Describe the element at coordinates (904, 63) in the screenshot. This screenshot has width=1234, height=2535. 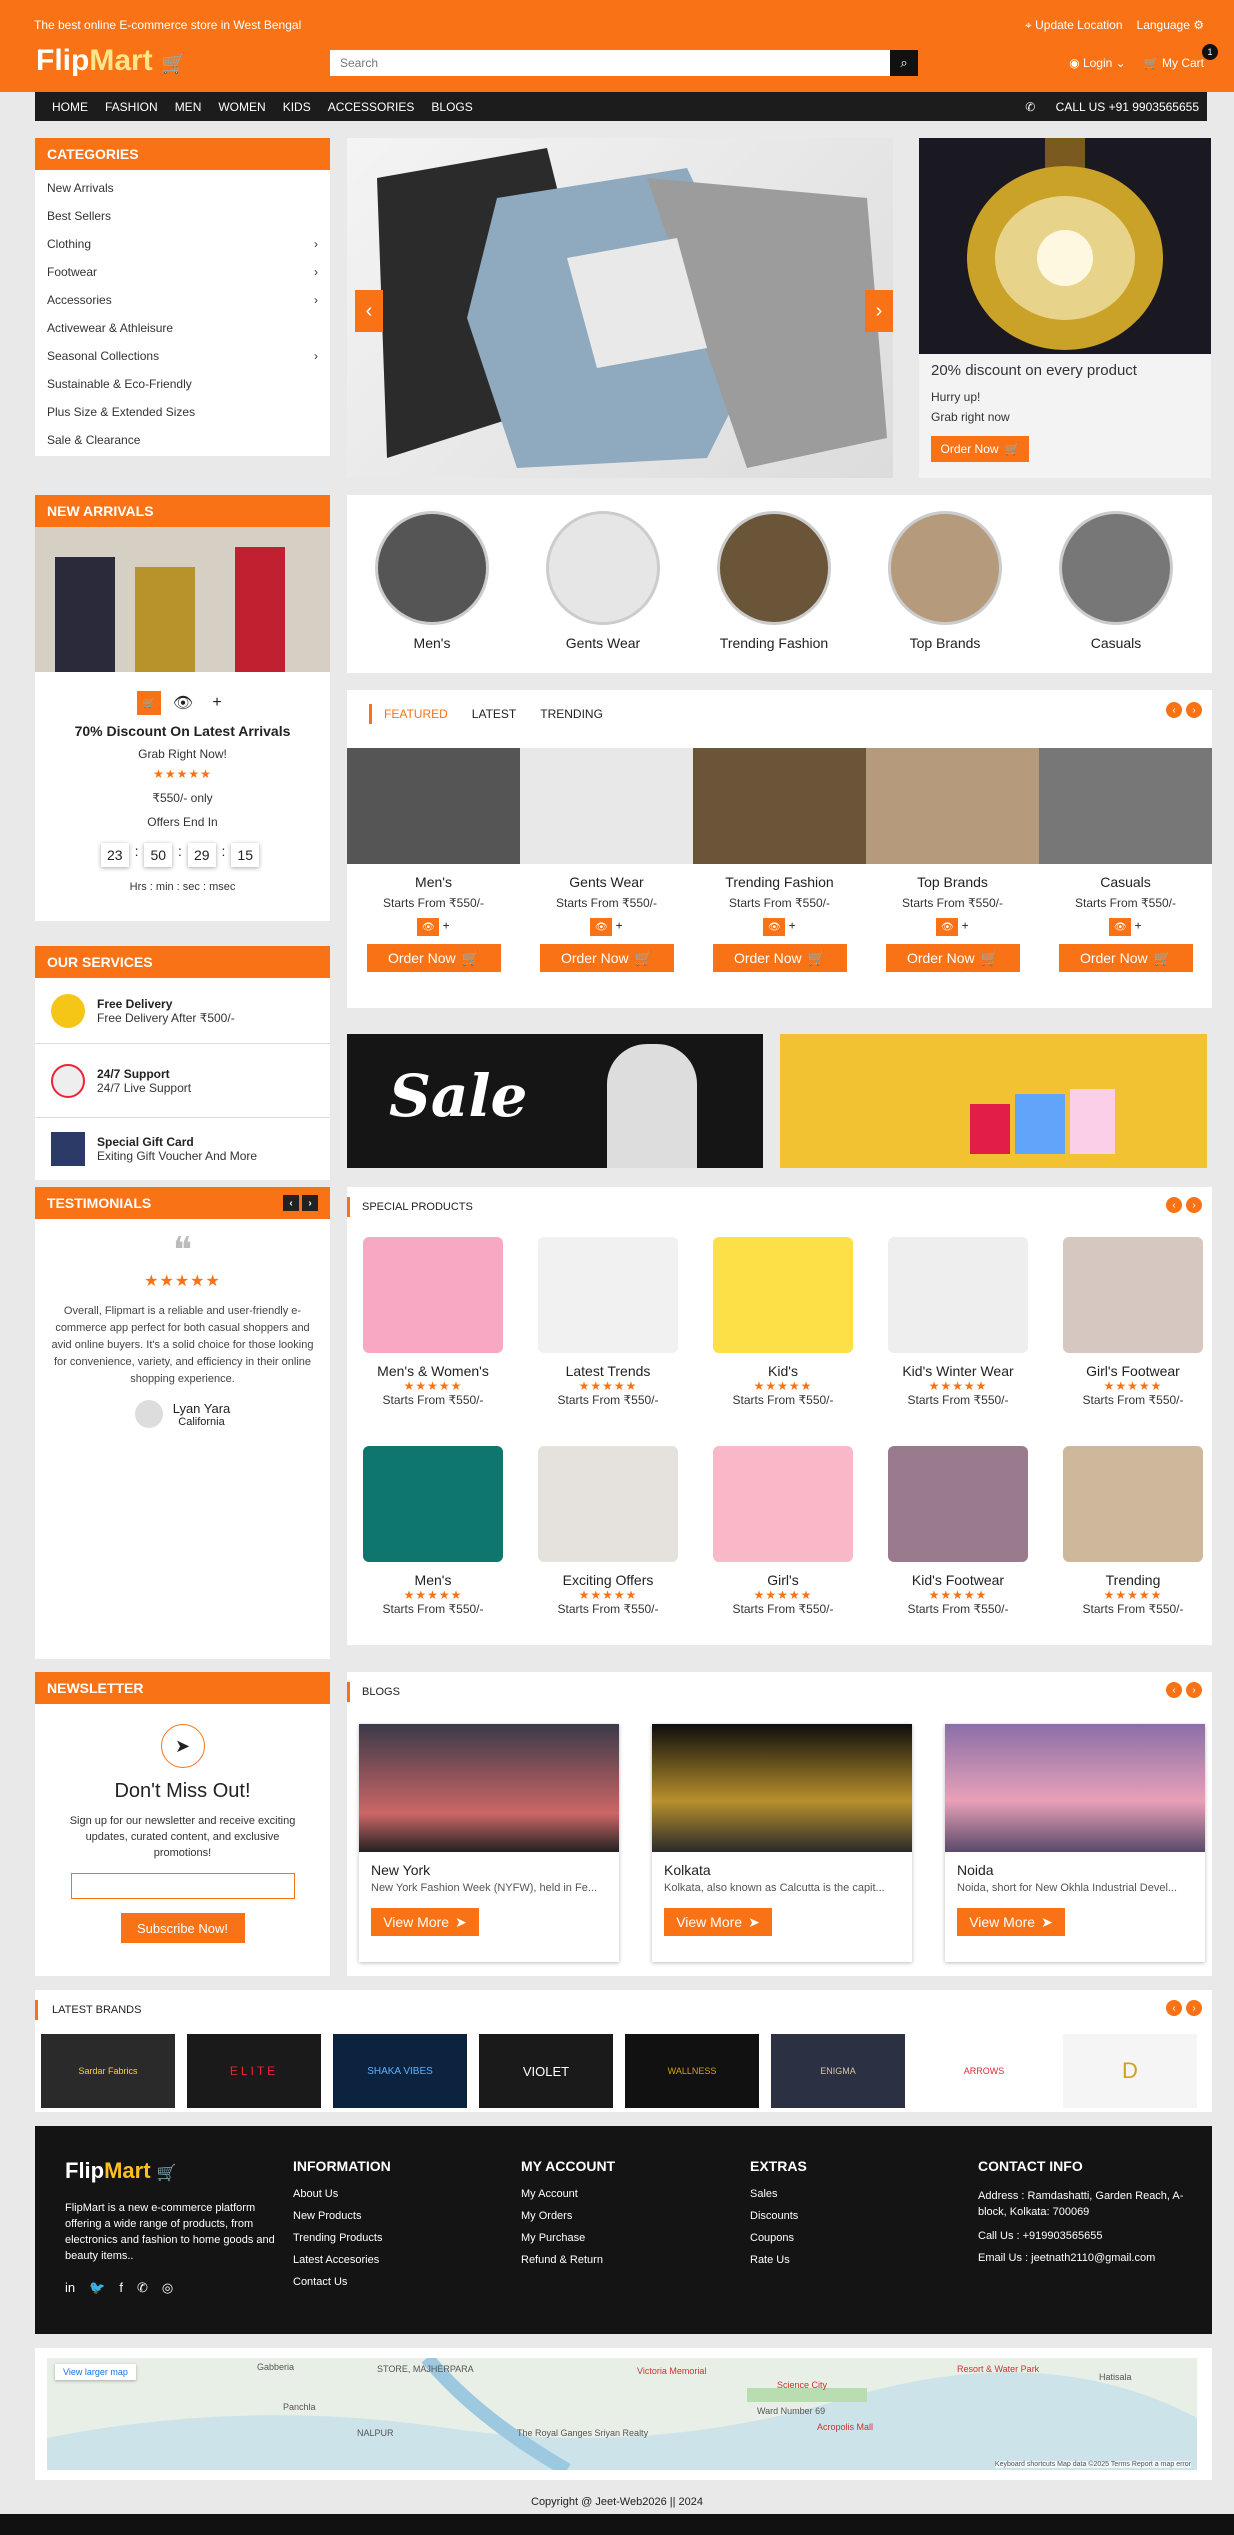
I see `search-button: ⌕` at that location.